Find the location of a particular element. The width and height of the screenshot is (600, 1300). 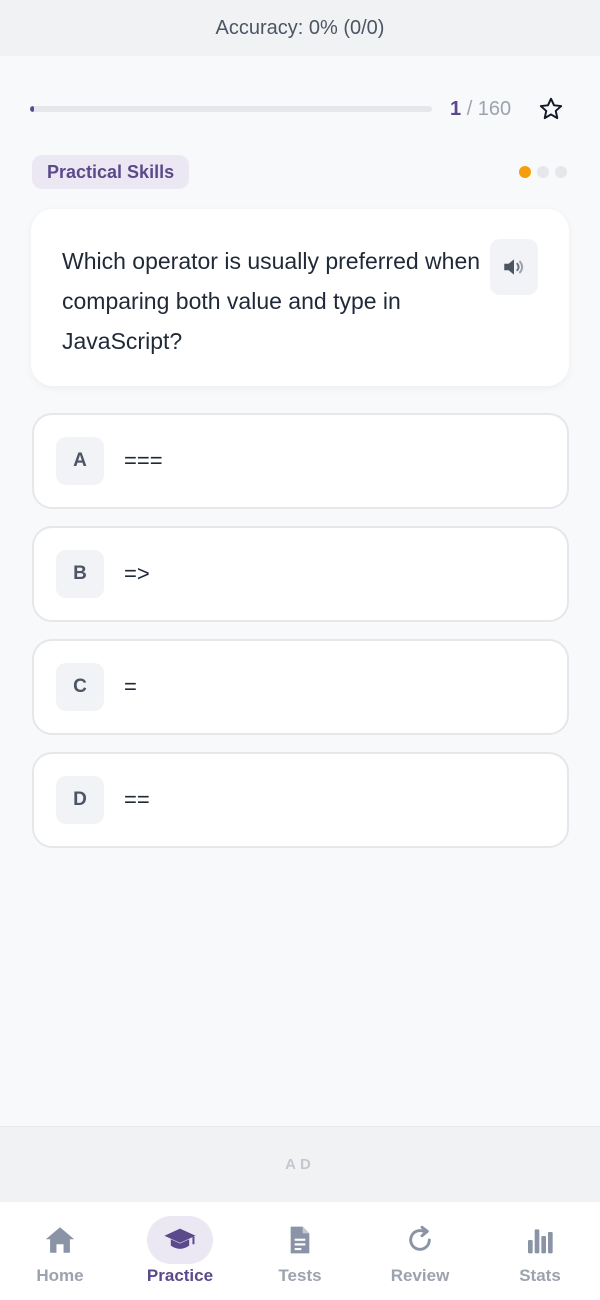

difficulty-indicator is located at coordinates (543, 172).